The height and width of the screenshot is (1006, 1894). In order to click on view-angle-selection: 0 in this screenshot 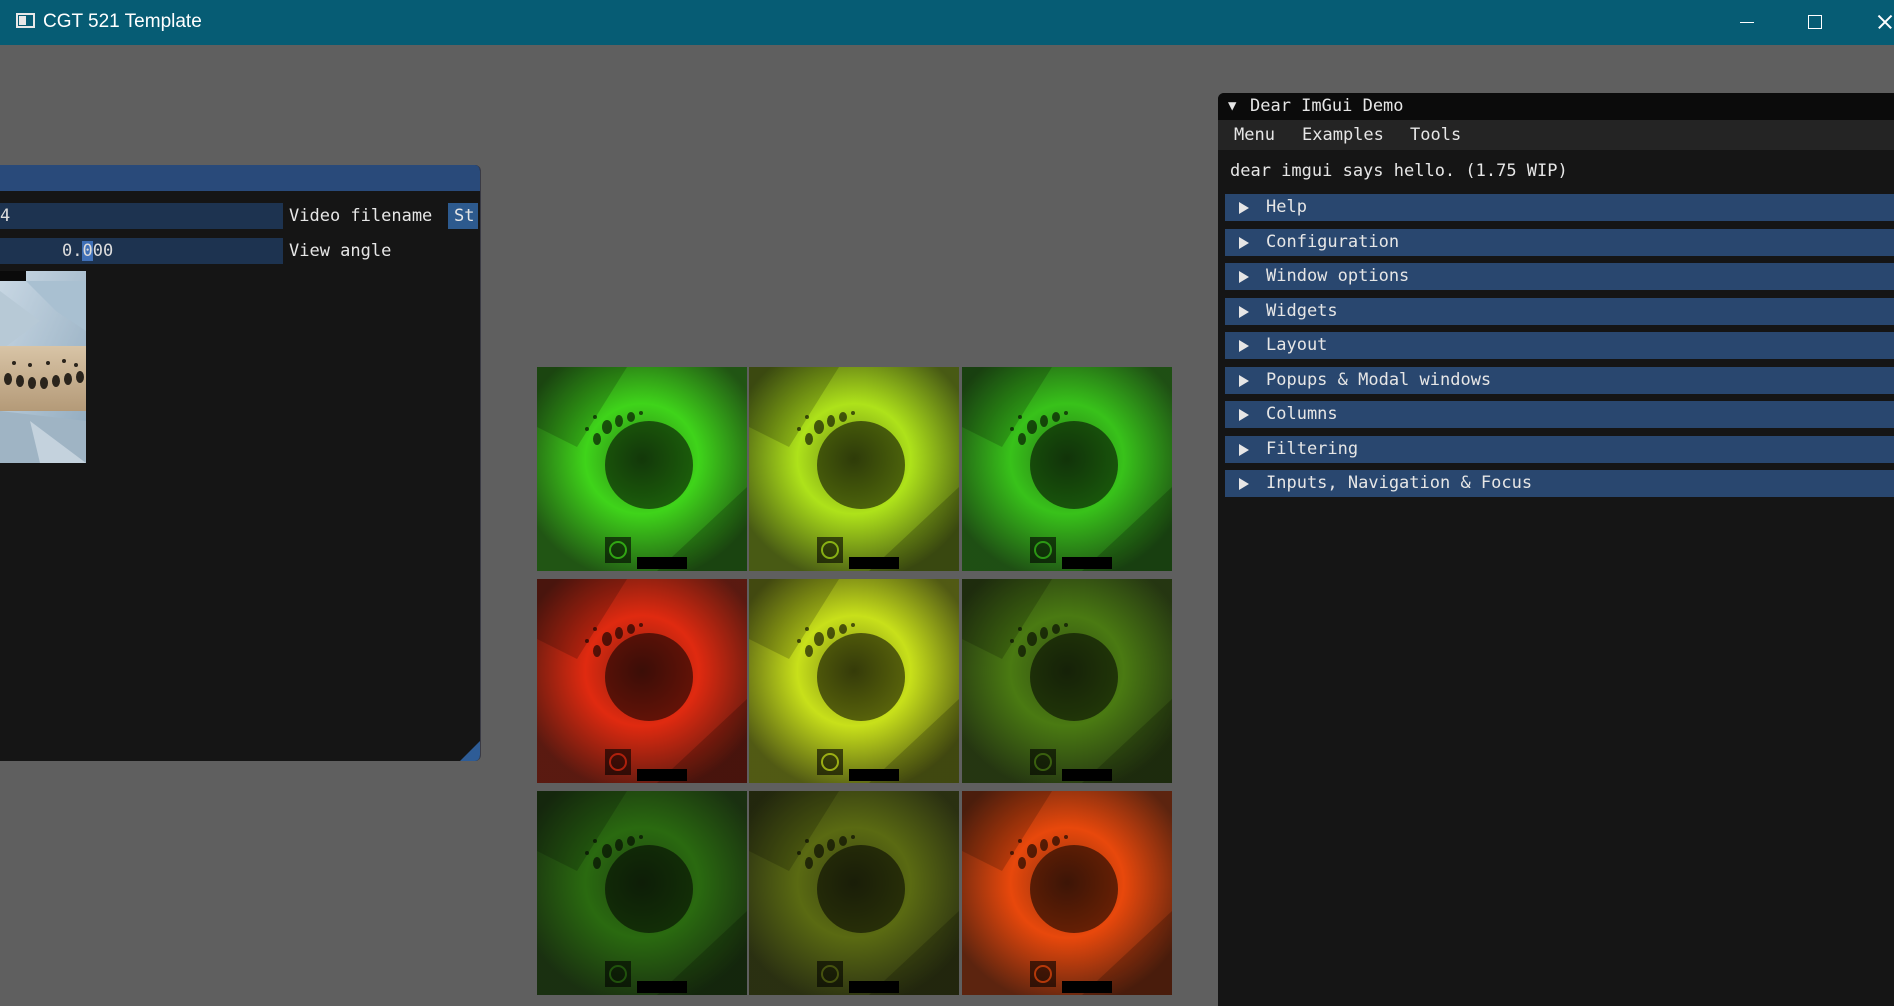, I will do `click(87, 251)`.